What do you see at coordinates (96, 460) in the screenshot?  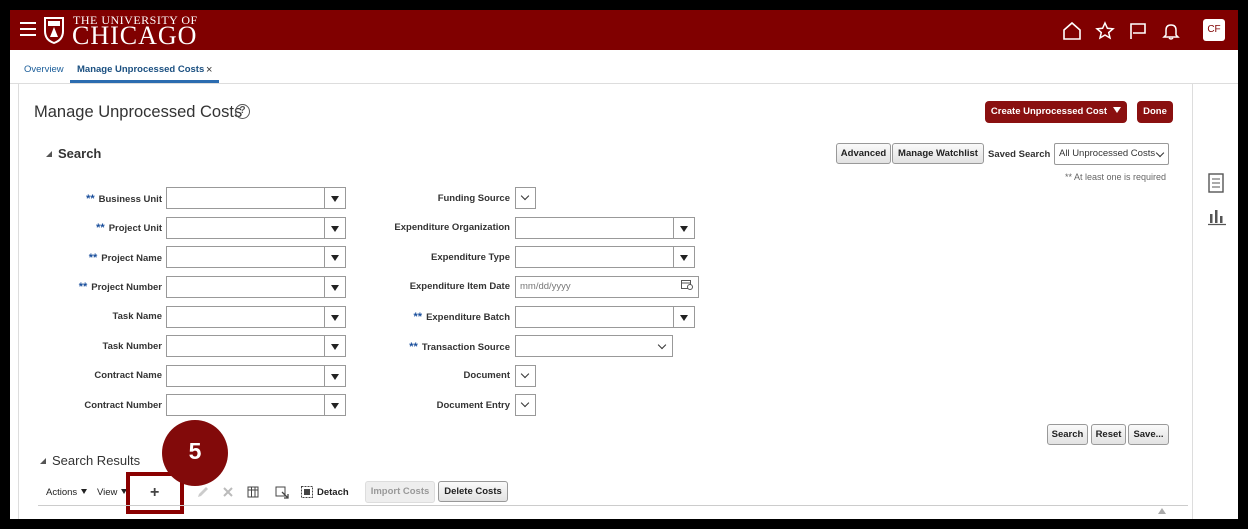 I see `search-results-title: Search Results` at bounding box center [96, 460].